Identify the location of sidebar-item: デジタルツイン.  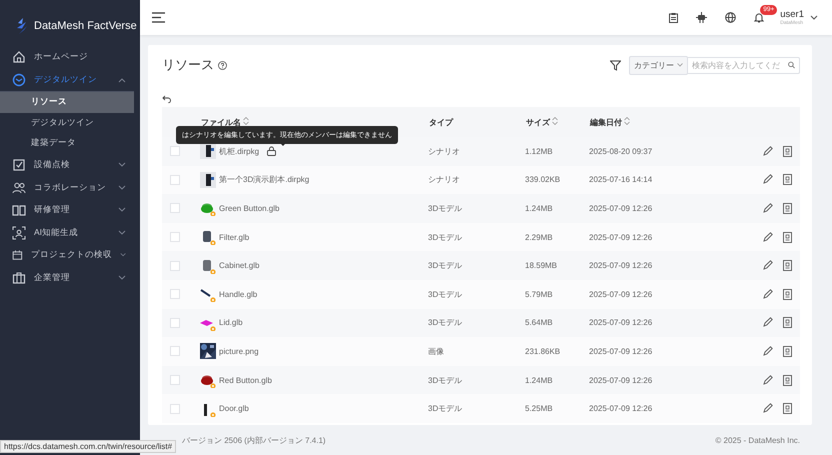
(70, 80).